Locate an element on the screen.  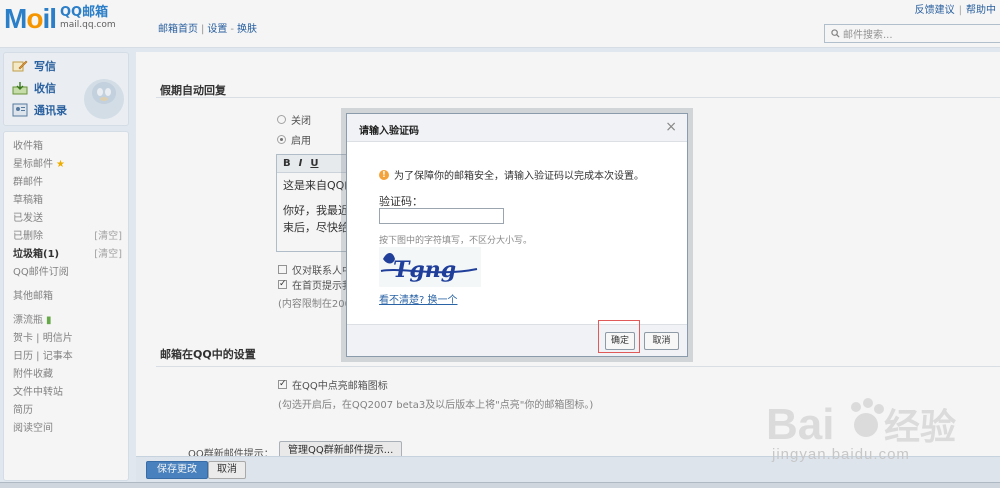
warning-icon: ! is located at coordinates (384, 174).